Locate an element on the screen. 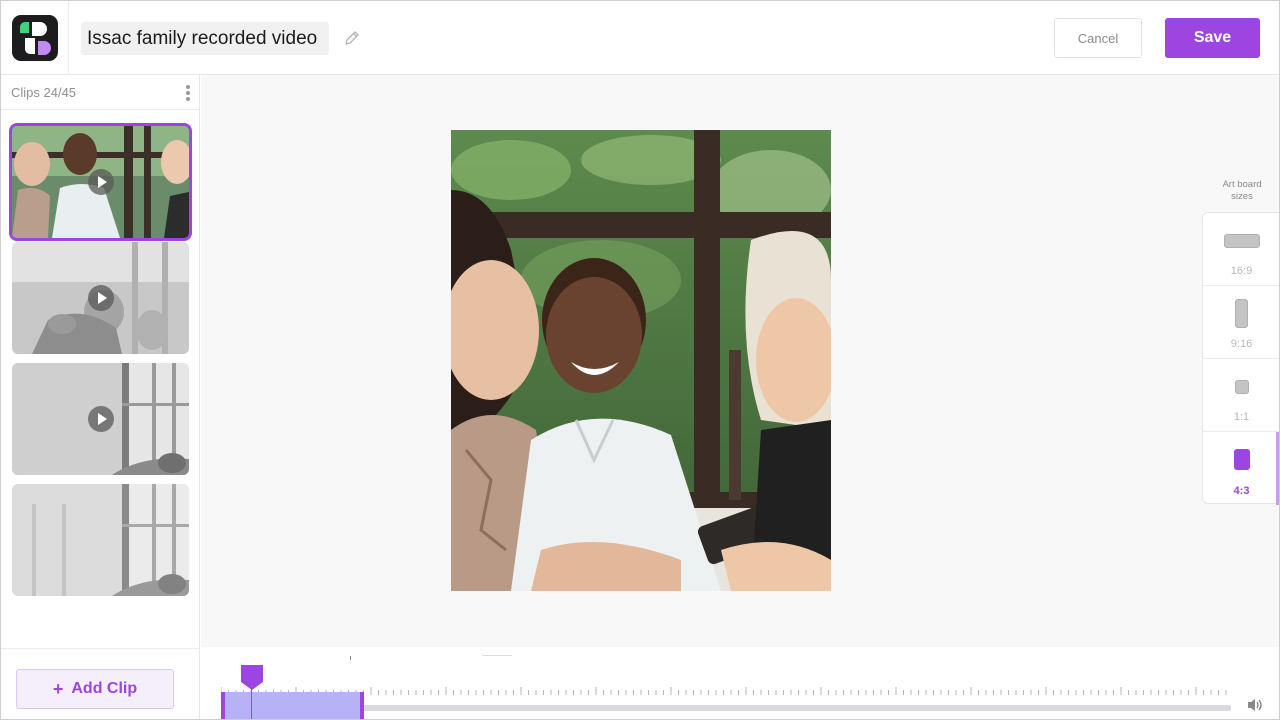 This screenshot has width=1280, height=720. clip-thumbnail-selected is located at coordinates (100, 182).